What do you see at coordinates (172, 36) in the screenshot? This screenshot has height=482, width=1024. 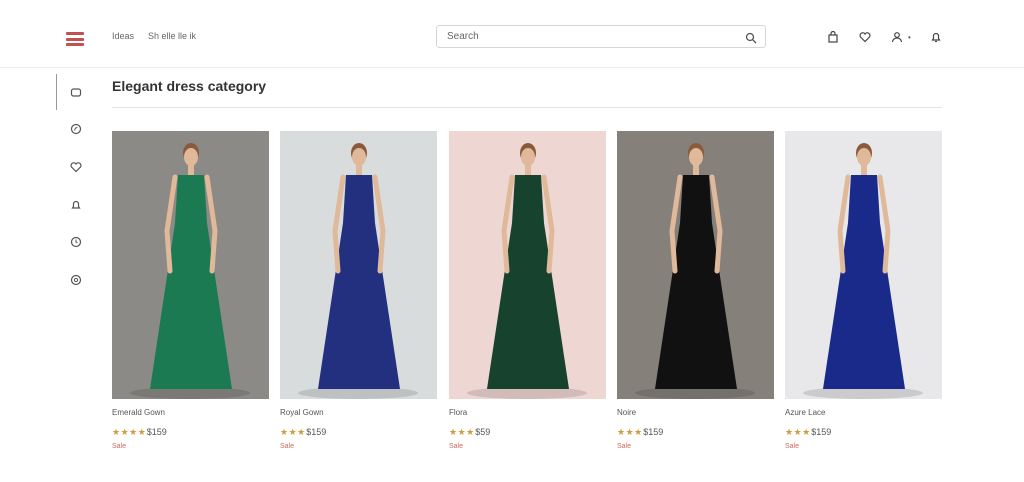 I see `nav-link: Sh elle lle ik` at bounding box center [172, 36].